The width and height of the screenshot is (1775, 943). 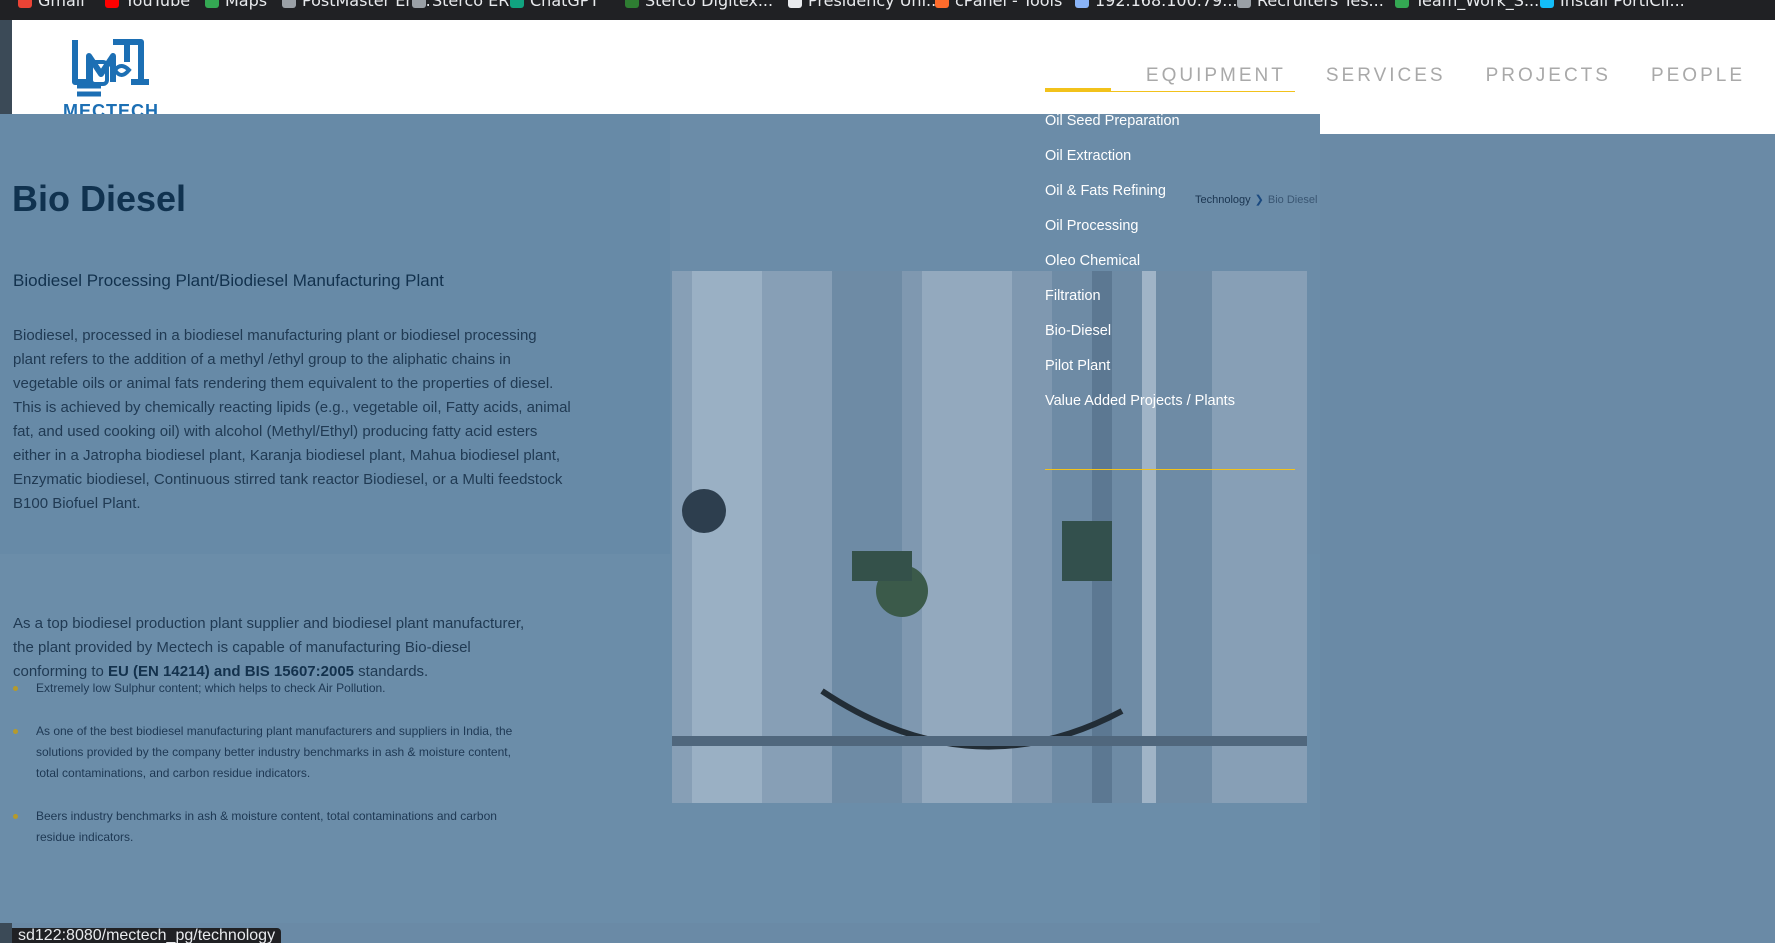 I want to click on bookmark-label: Gmail, so click(x=61, y=5).